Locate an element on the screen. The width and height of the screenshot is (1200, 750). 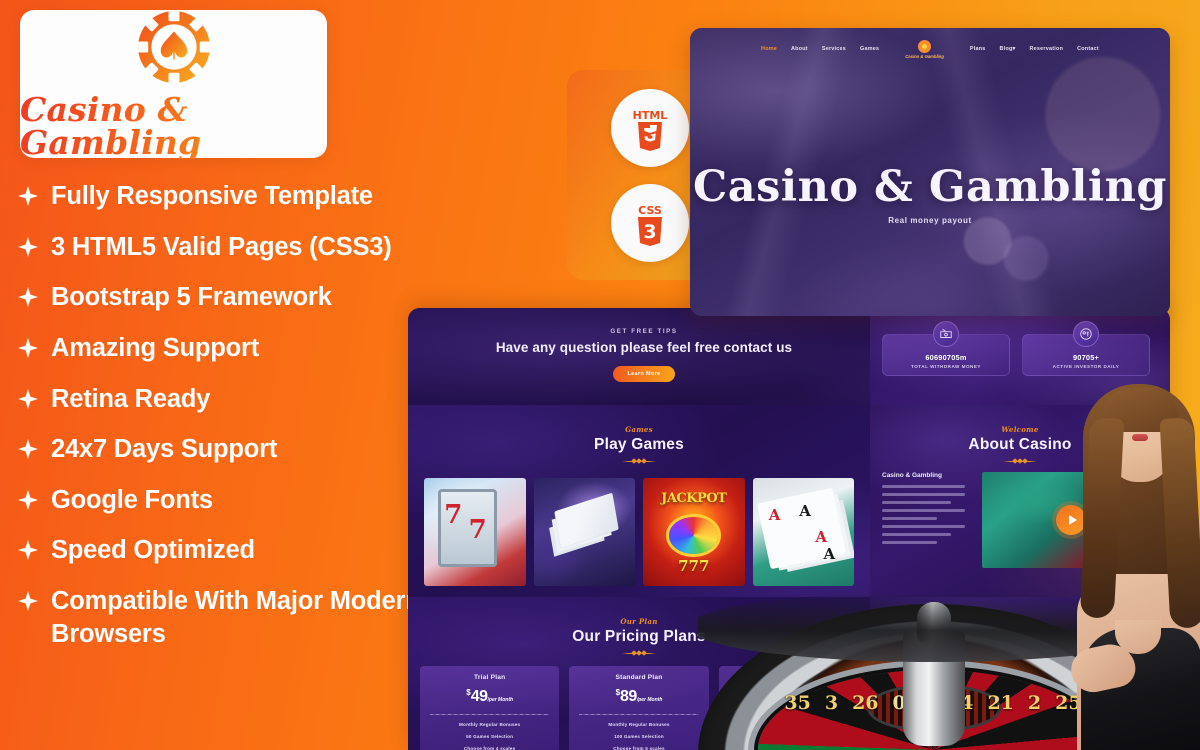
hero-subtitle: Real money payout is located at coordinates (930, 220).